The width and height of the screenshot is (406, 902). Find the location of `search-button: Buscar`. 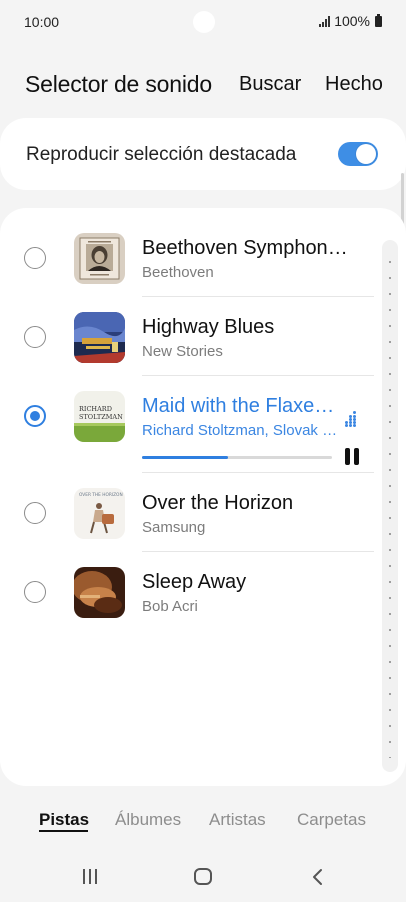

search-button: Buscar is located at coordinates (270, 84).